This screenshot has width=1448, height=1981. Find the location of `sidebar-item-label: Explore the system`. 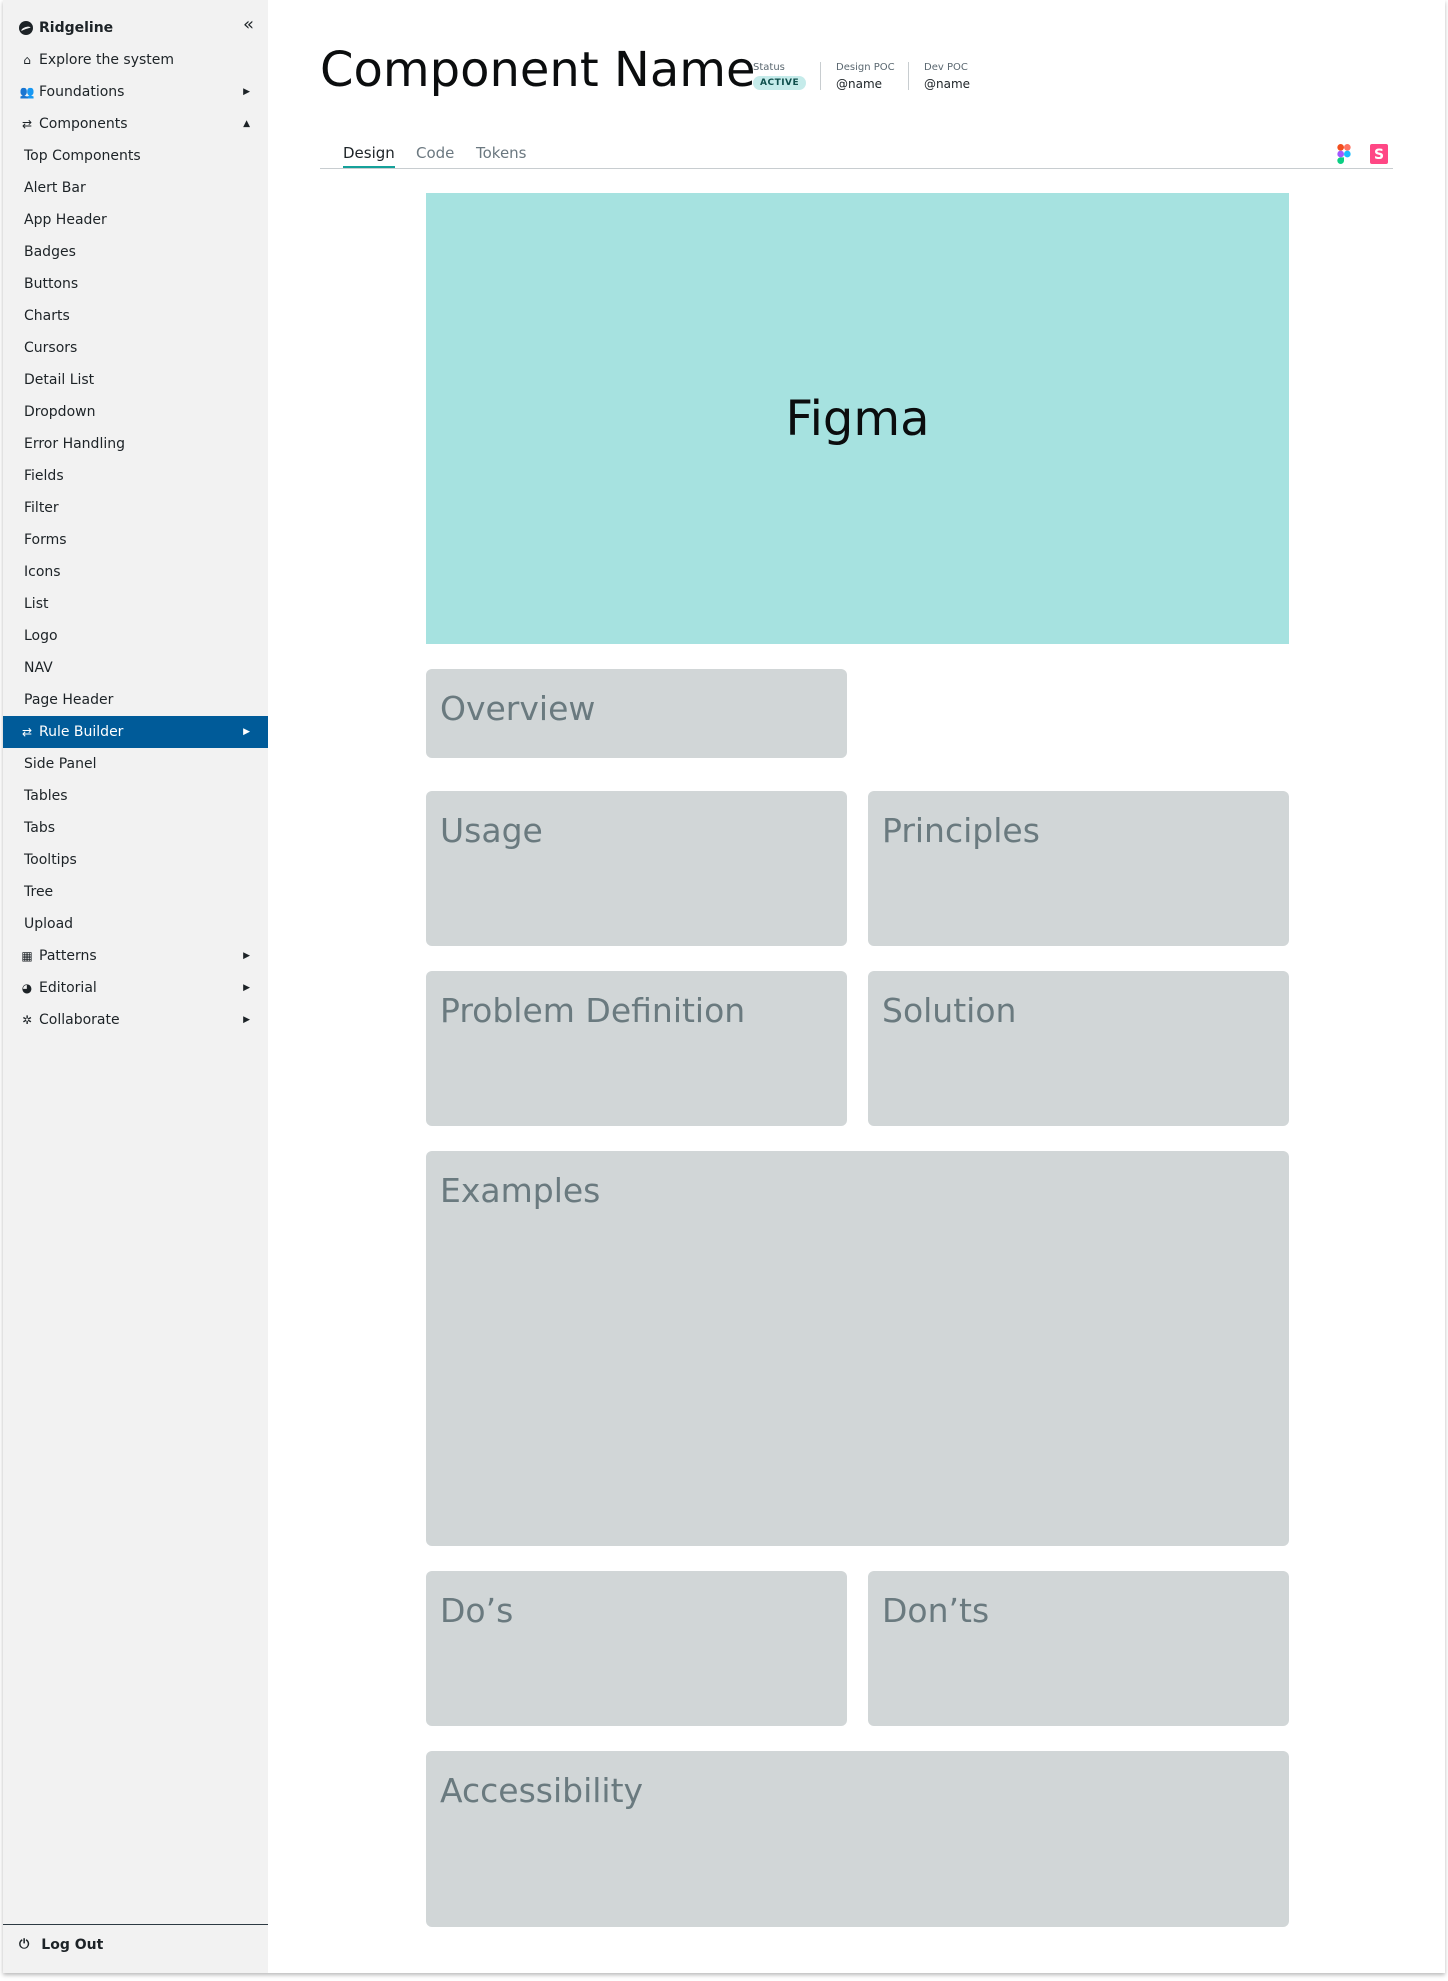

sidebar-item-label: Explore the system is located at coordinates (107, 60).